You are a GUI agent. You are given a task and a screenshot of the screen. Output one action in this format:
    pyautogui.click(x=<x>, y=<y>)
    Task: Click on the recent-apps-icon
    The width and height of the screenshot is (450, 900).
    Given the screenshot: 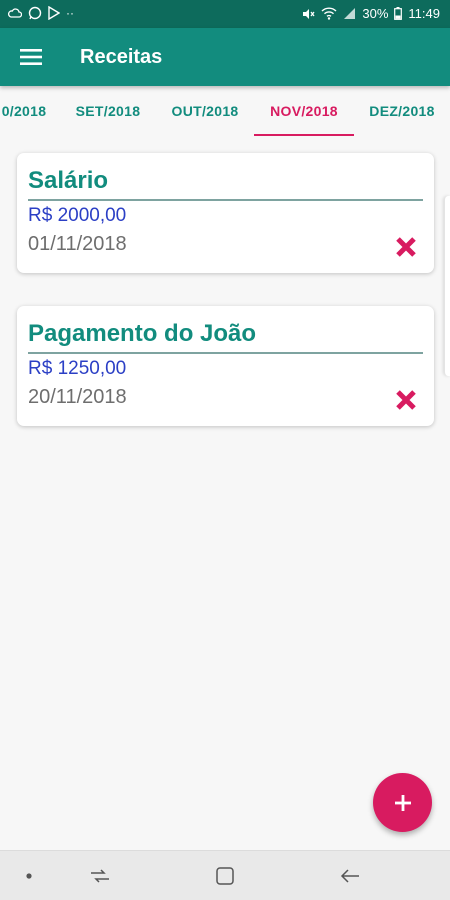 What is the action you would take?
    pyautogui.click(x=100, y=876)
    